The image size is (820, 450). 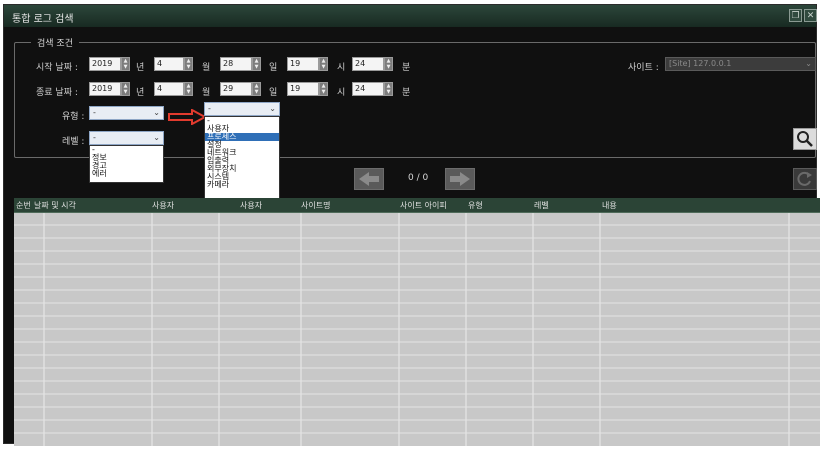 I want to click on column-header: 날짜 및 시각, so click(x=55, y=205).